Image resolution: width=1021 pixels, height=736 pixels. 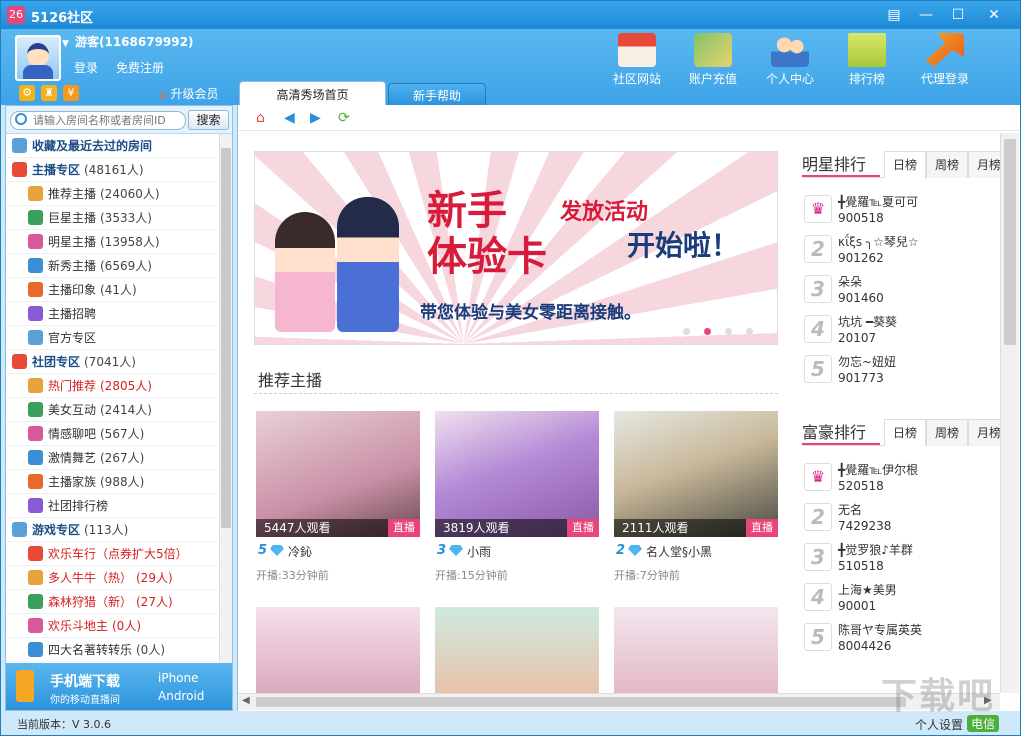 What do you see at coordinates (901, 331) in the screenshot?
I see `ranking-item: 4 坑坑 ━葵葵 20107` at bounding box center [901, 331].